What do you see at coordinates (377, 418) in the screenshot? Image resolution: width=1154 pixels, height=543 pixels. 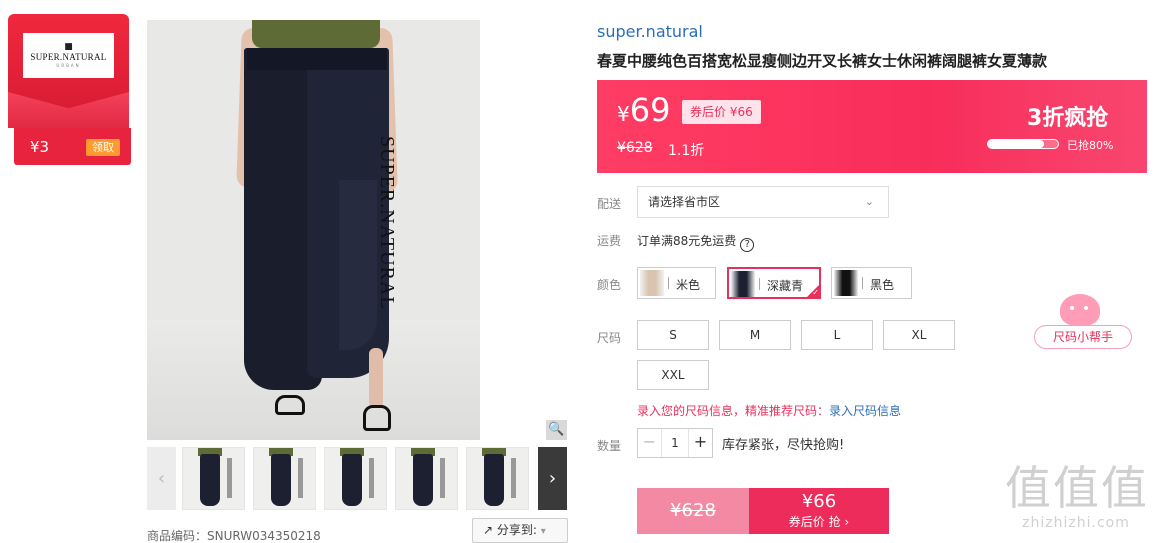 I see `sandal-right` at bounding box center [377, 418].